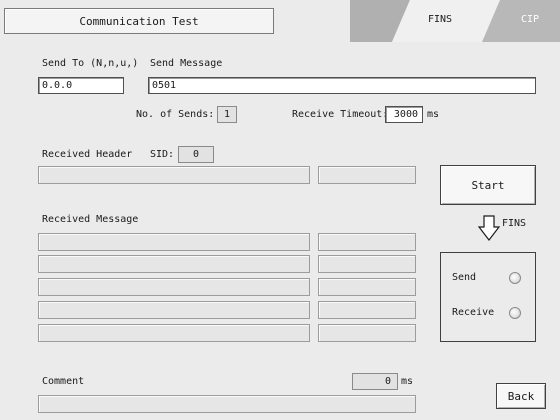 Image resolution: width=560 pixels, height=420 pixels. Describe the element at coordinates (489, 228) in the screenshot. I see `down-arrow-icon` at that location.